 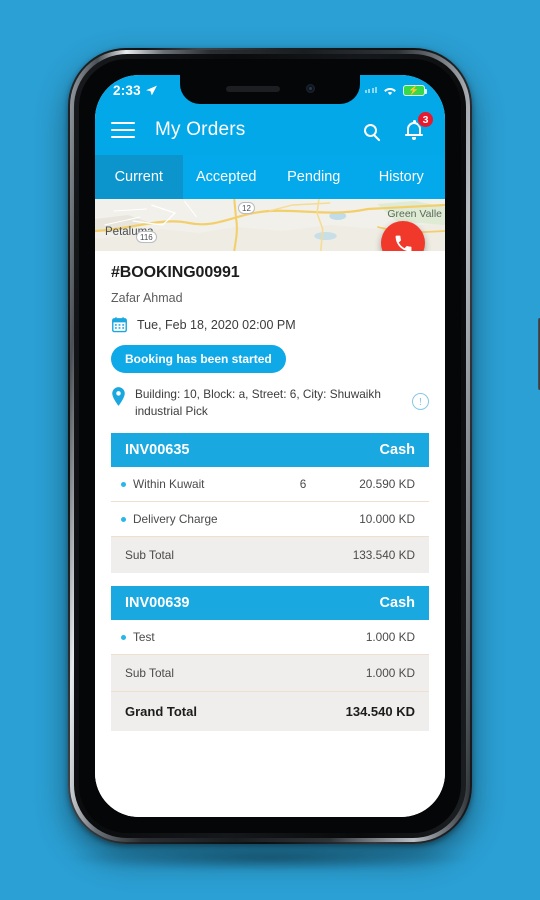 I want to click on location-arrow-icon, so click(x=151, y=90).